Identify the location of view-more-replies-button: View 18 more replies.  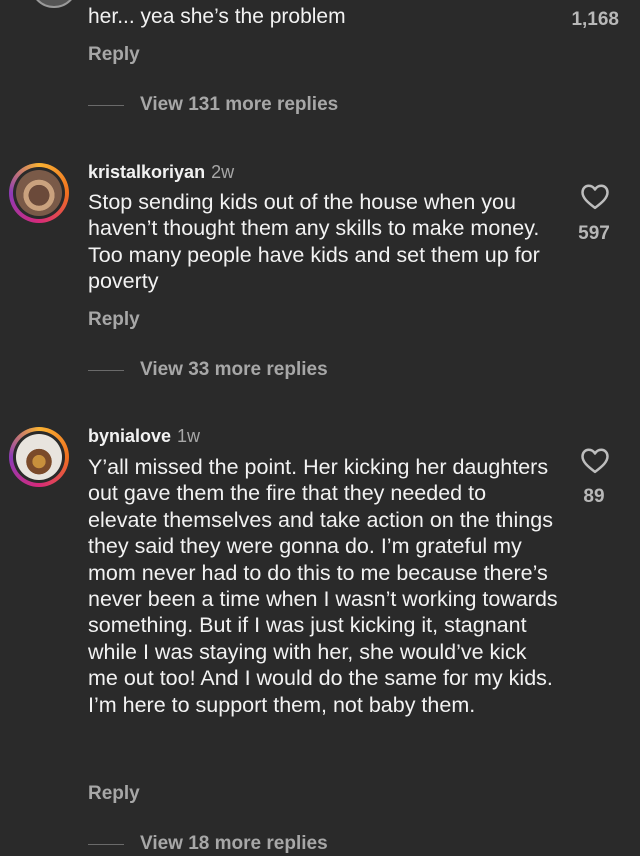
(208, 844).